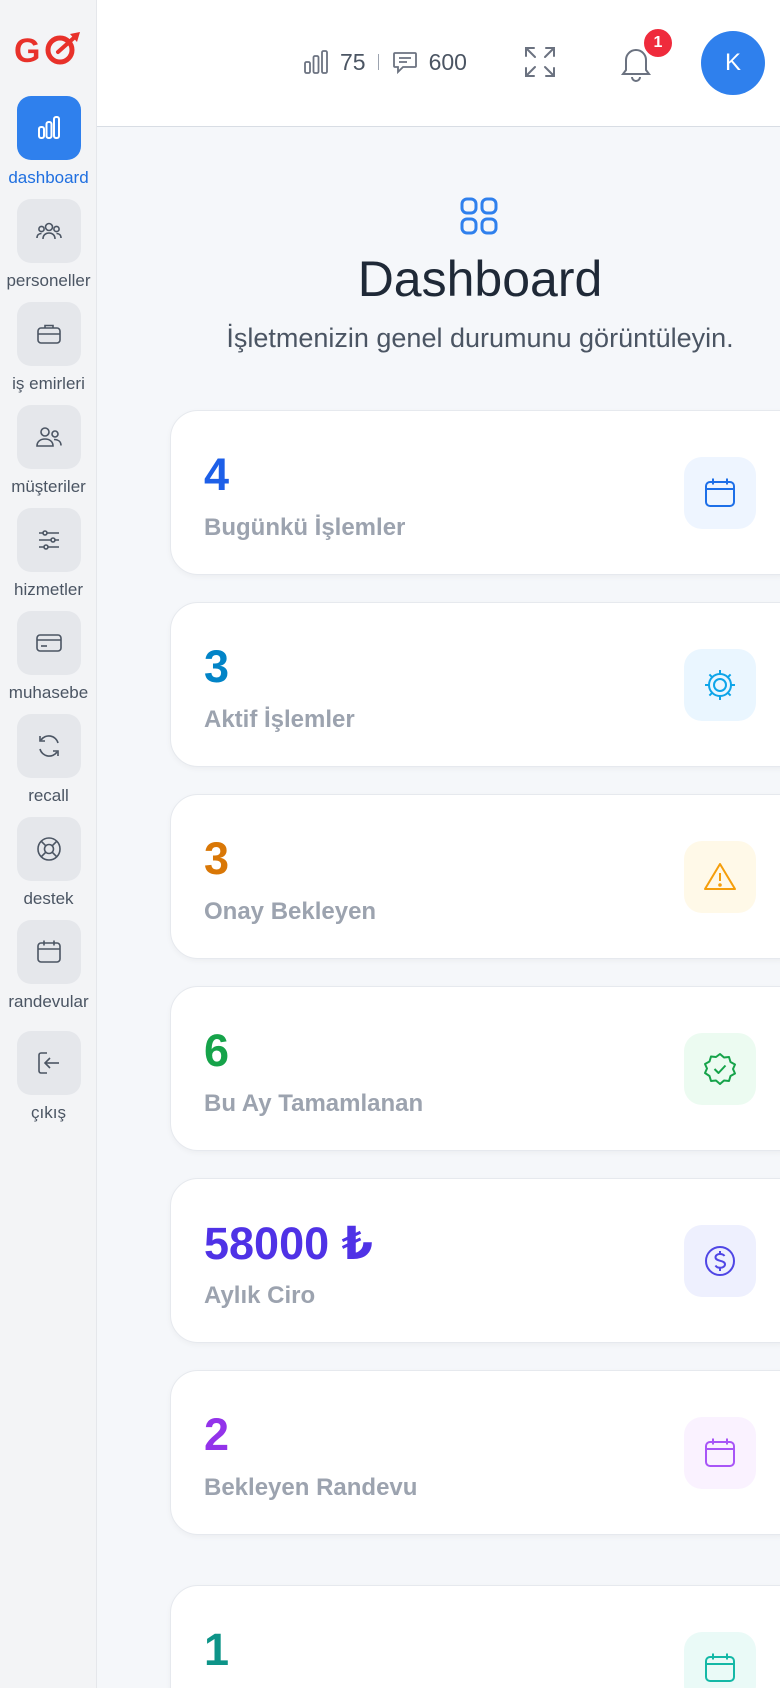  I want to click on sidebar-item-muhasebe: muhasebe, so click(48, 657).